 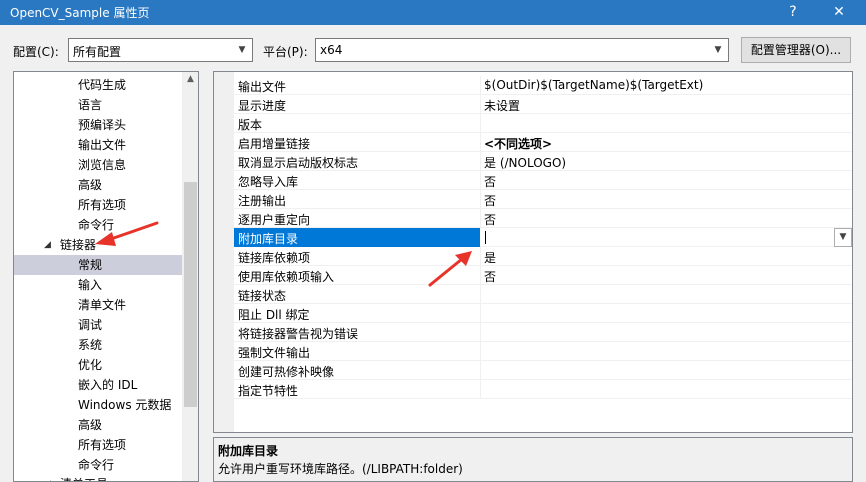 What do you see at coordinates (543, 180) in the screenshot?
I see `property-row: 忽略导入库 否` at bounding box center [543, 180].